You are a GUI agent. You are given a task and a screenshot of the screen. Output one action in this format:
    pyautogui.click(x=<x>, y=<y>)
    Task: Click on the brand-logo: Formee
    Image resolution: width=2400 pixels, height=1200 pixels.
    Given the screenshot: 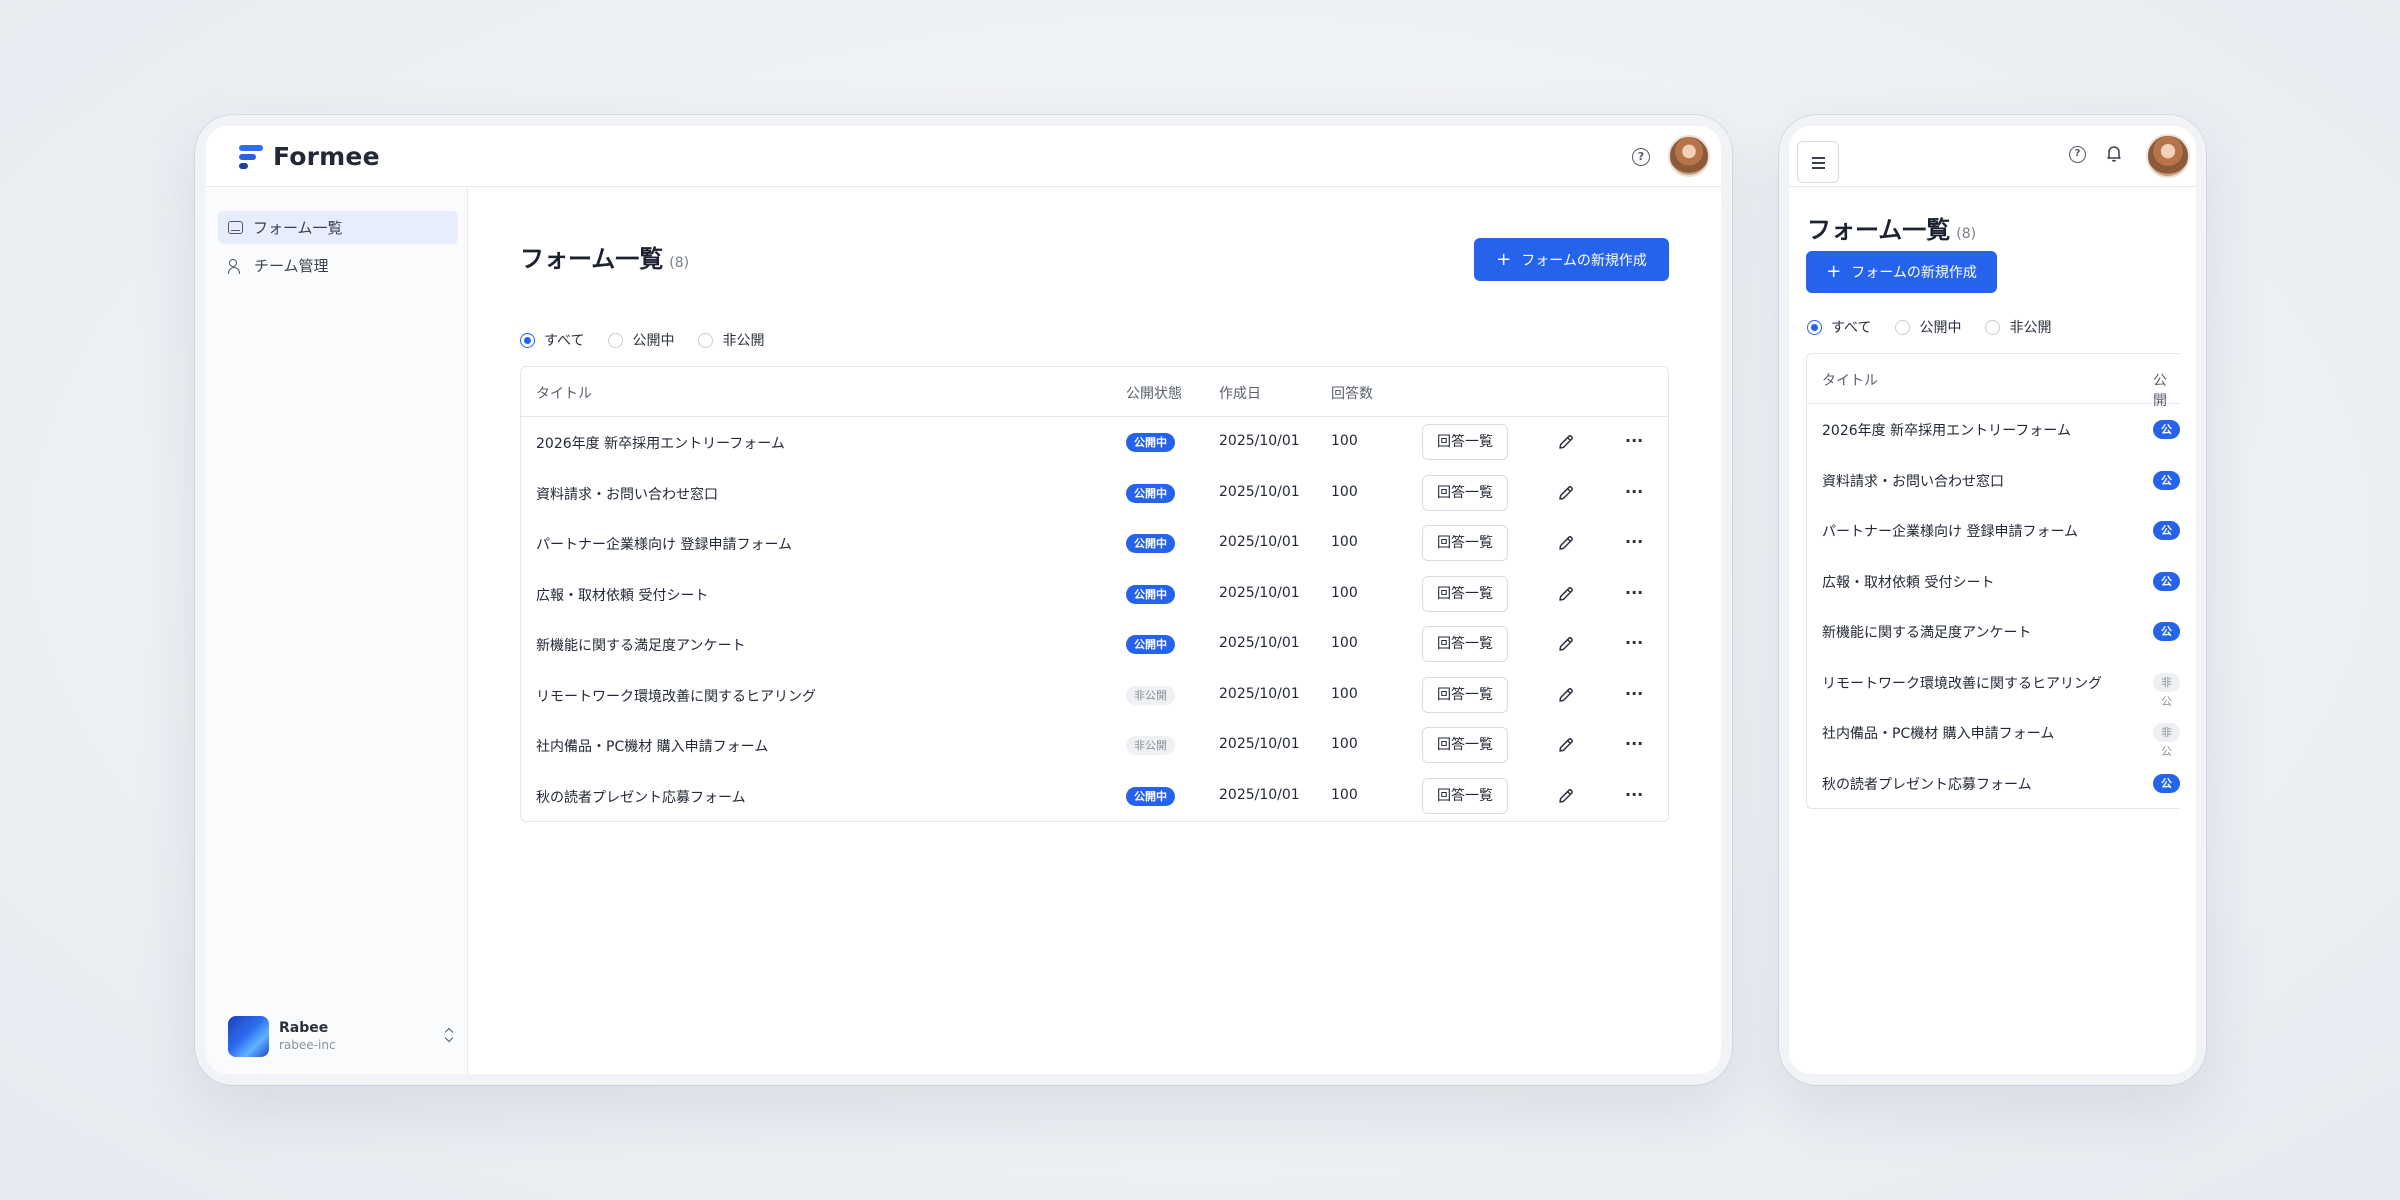 What is the action you would take?
    pyautogui.click(x=309, y=156)
    